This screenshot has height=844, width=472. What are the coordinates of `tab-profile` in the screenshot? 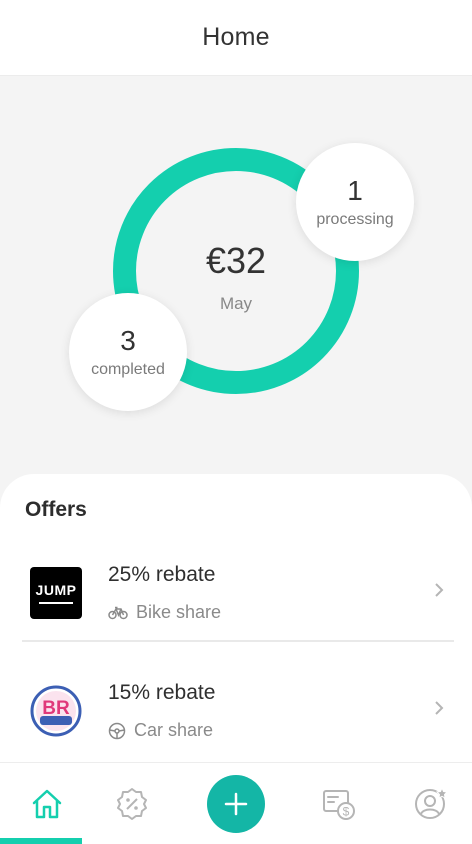 It's located at (428, 803).